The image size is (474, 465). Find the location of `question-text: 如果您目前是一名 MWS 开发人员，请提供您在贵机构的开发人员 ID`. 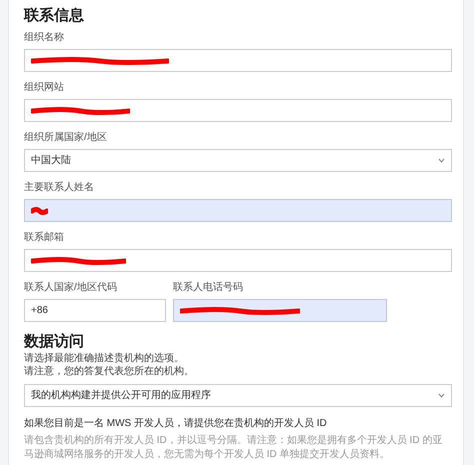

question-text: 如果您目前是一名 MWS 开发人员，请提供您在贵机构的开发人员 ID is located at coordinates (176, 423).